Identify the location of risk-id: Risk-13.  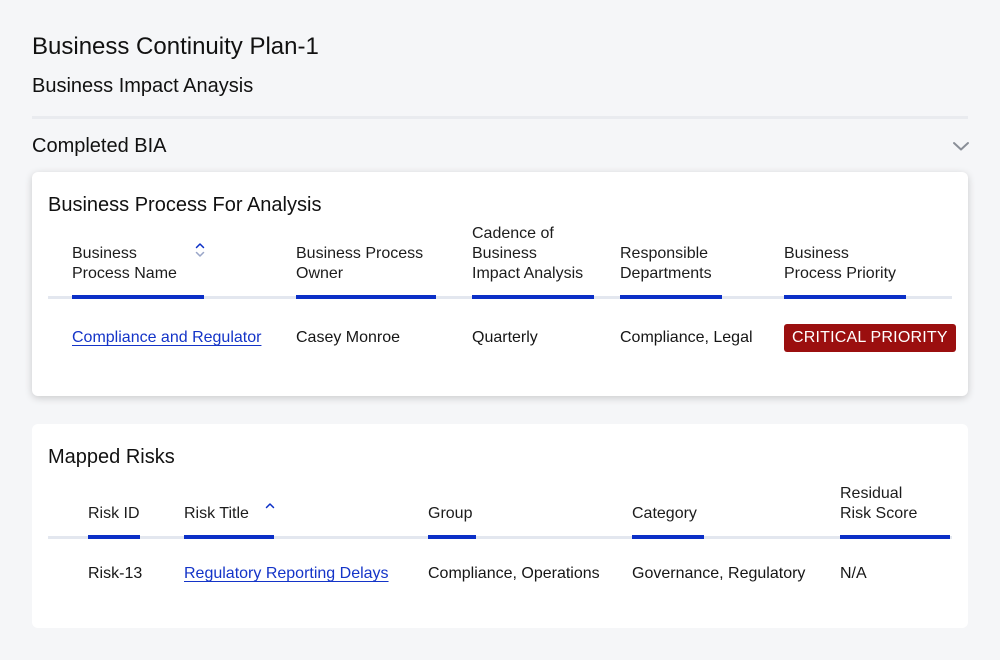
(115, 573).